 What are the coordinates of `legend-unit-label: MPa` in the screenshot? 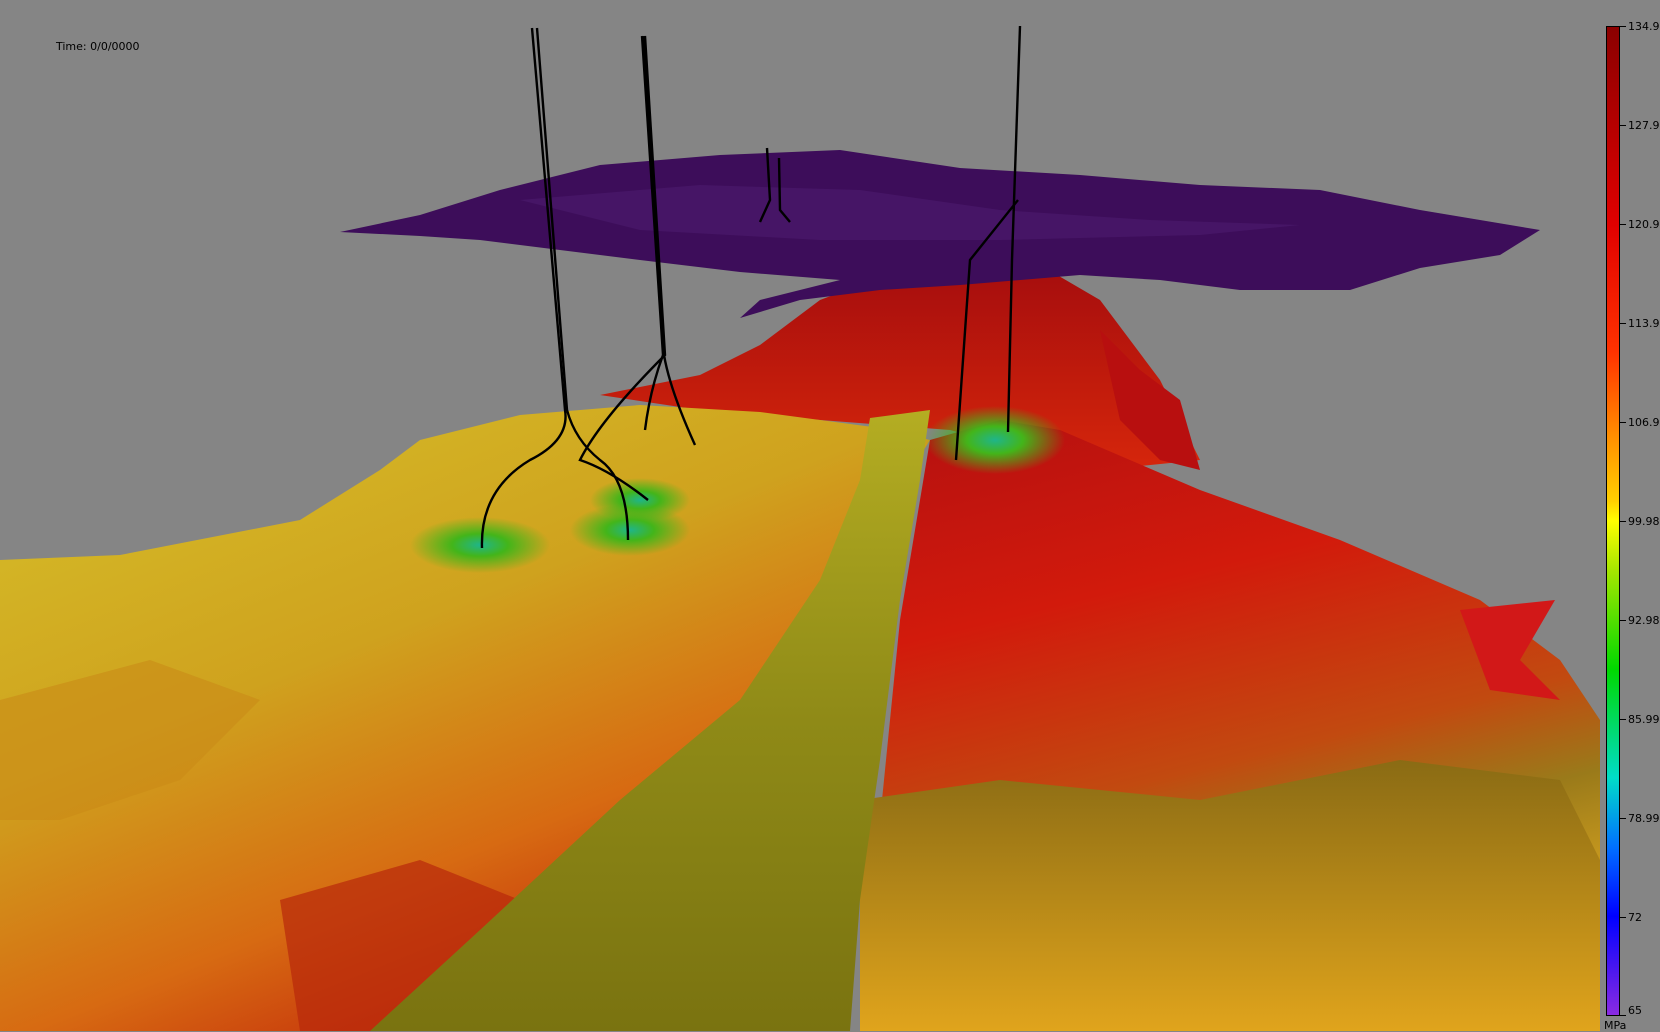 It's located at (1615, 1025).